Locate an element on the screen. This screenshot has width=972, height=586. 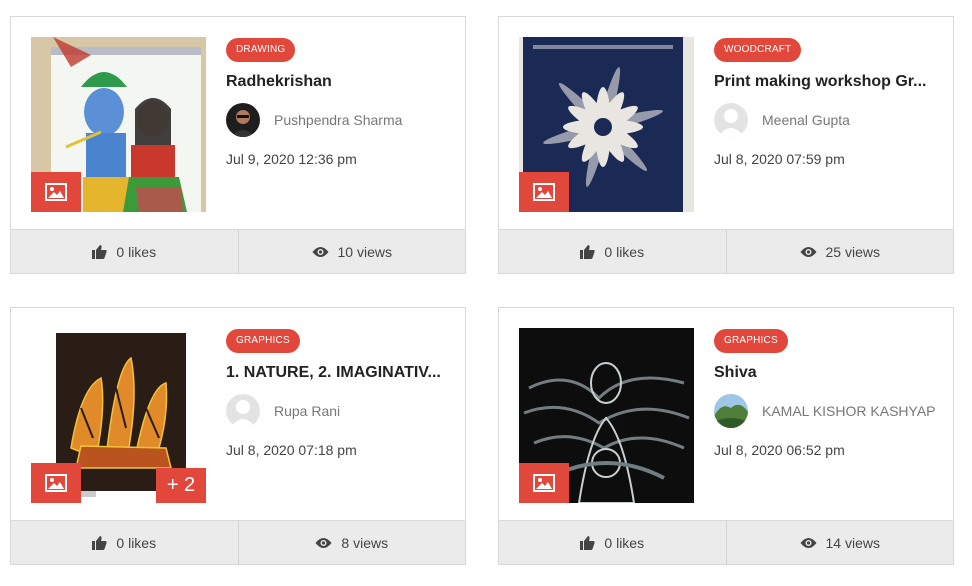
post-title: Radhekrishan is located at coordinates (333, 82).